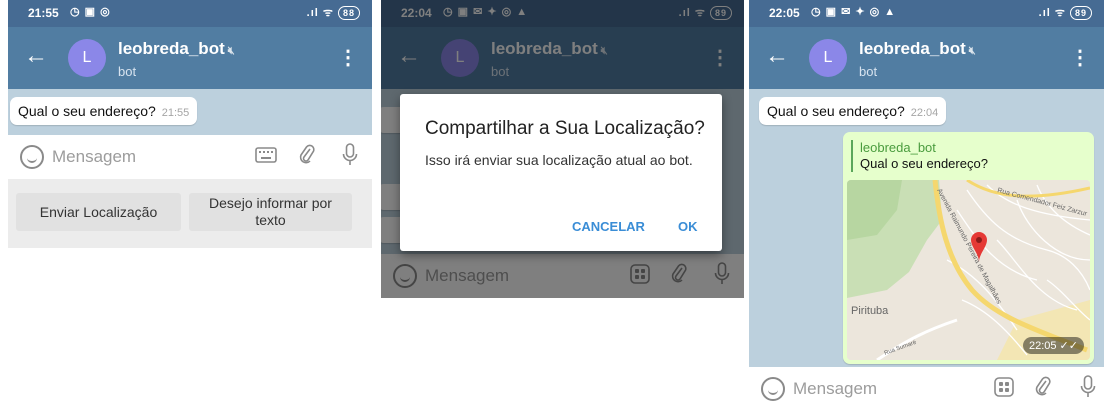 The height and width of the screenshot is (410, 1104). I want to click on status-right: .ıl ᯤ 89, so click(1065, 12).